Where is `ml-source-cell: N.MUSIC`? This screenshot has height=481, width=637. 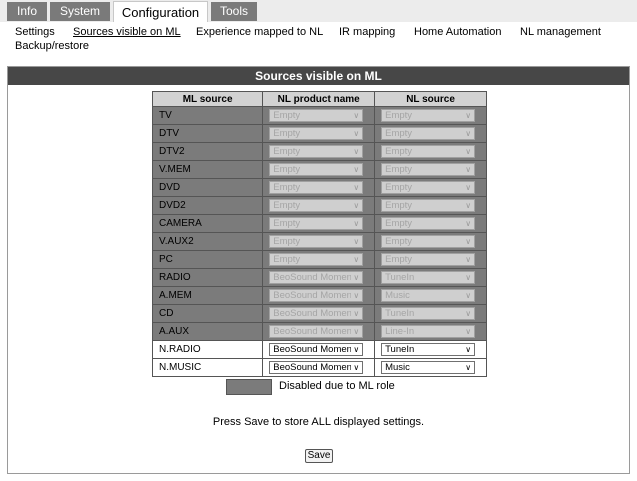 ml-source-cell: N.MUSIC is located at coordinates (207, 367).